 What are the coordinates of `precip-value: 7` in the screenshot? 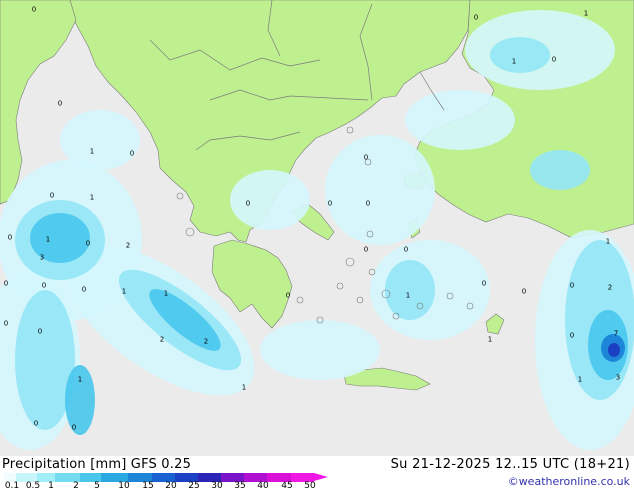 It's located at (616, 333).